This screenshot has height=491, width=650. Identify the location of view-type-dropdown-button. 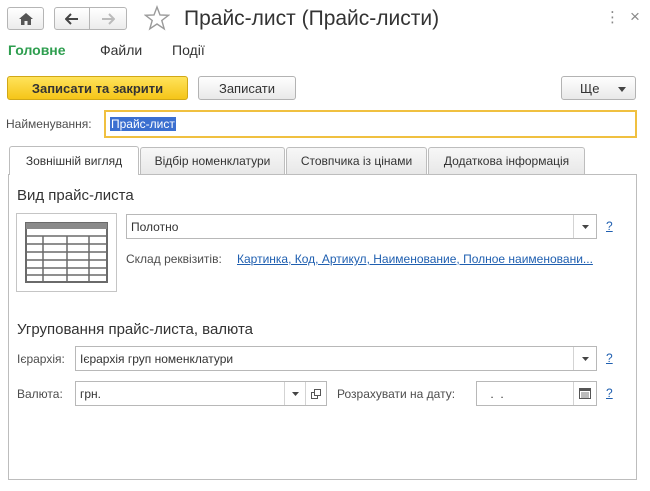
(584, 226).